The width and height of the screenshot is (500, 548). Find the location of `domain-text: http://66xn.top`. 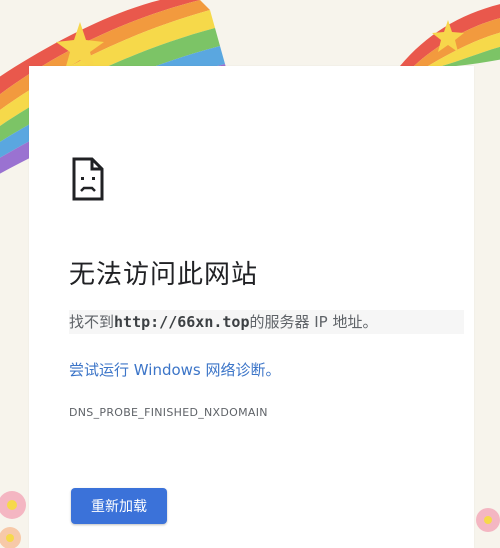

domain-text: http://66xn.top is located at coordinates (182, 322).